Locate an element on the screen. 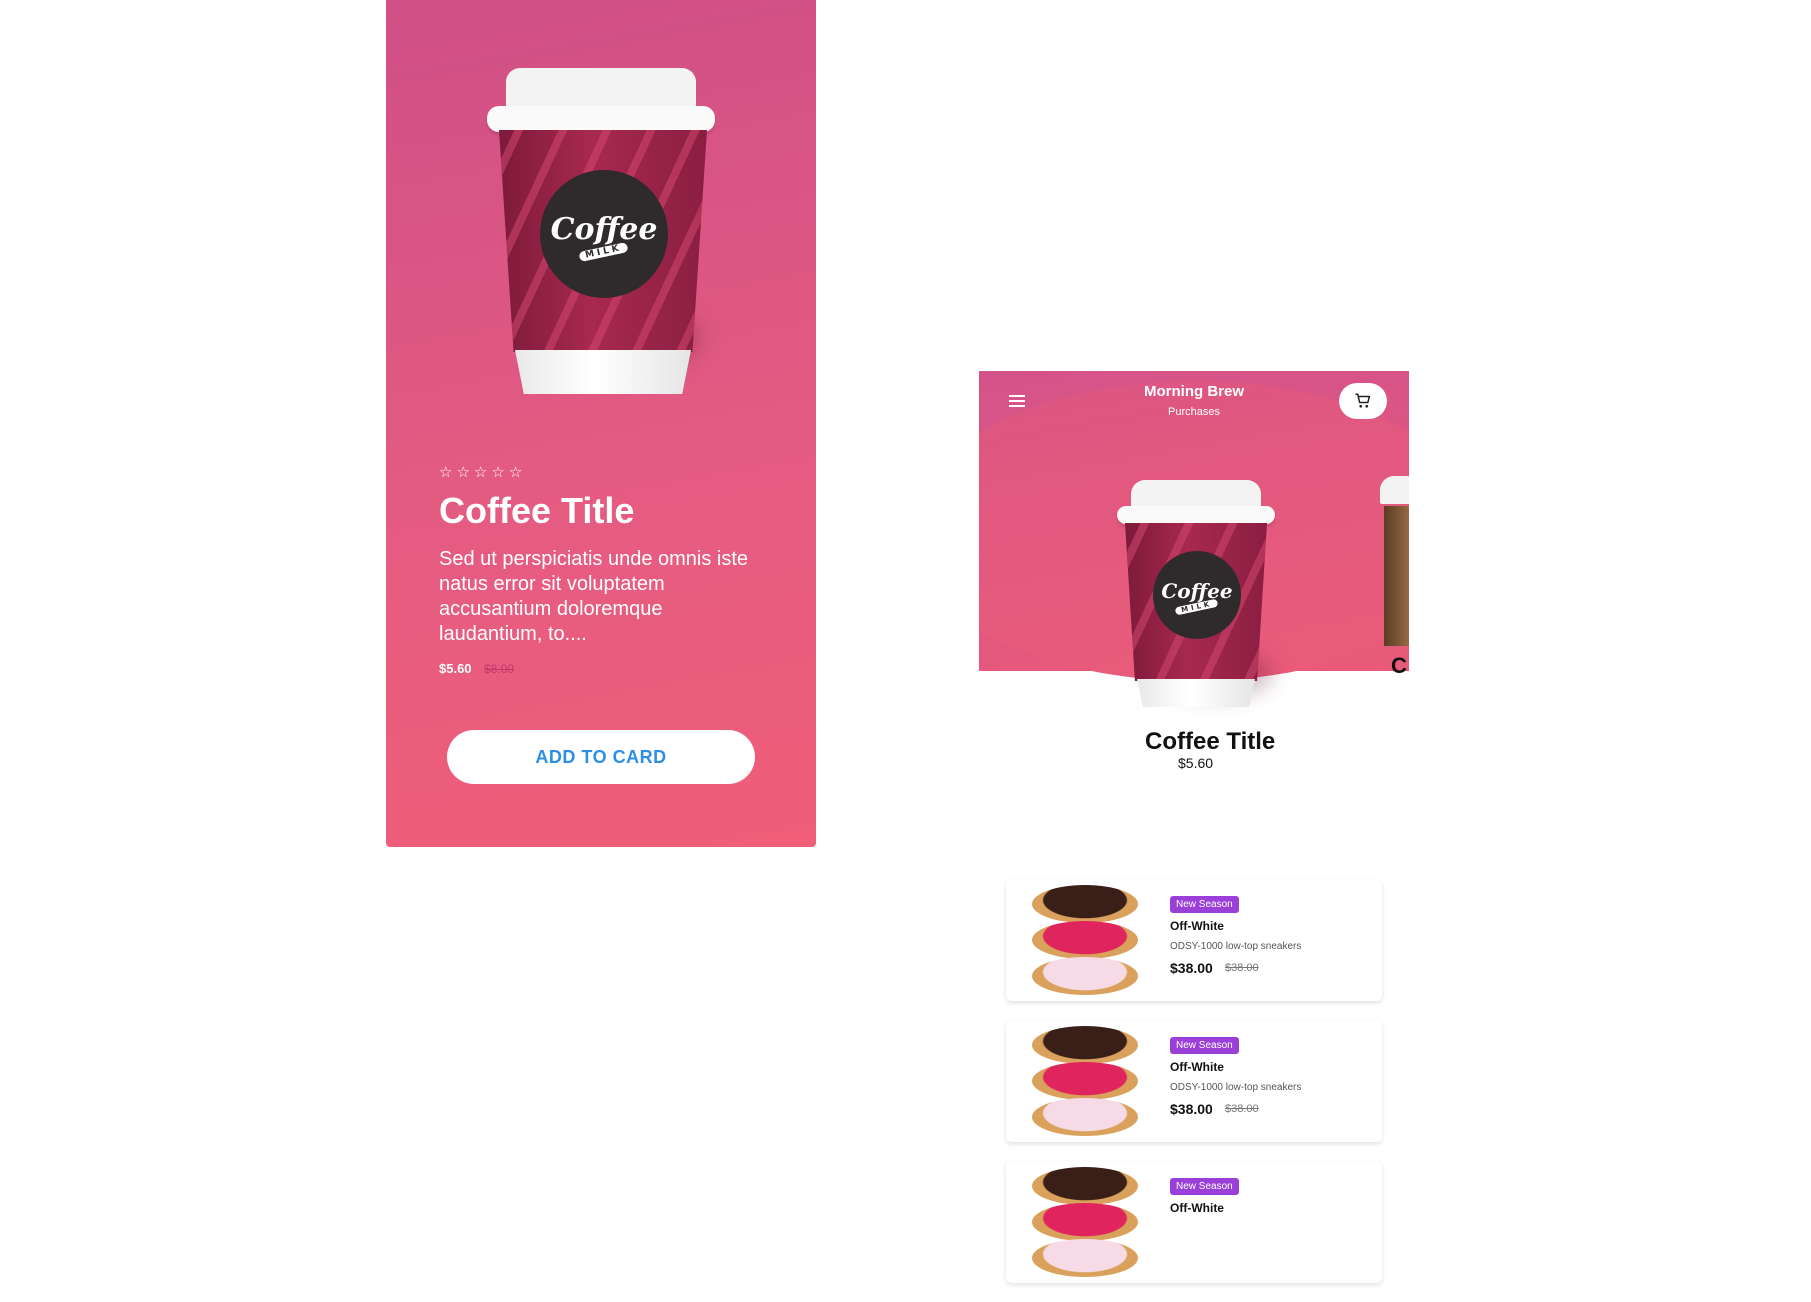  carousel-coffee-cup-image: Coffee MILK is located at coordinates (1196, 596).